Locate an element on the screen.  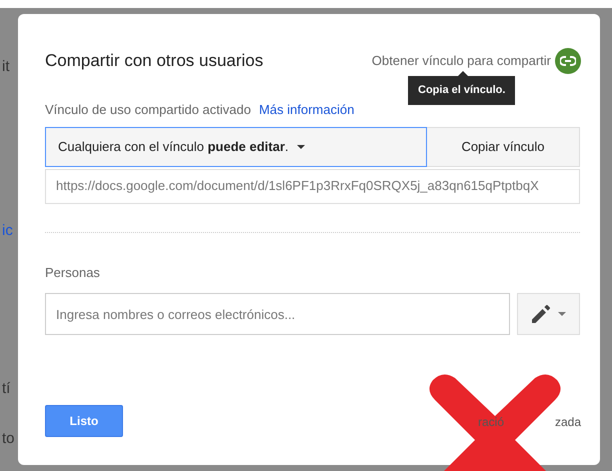
advanced-settings-link: zada is located at coordinates (568, 422).